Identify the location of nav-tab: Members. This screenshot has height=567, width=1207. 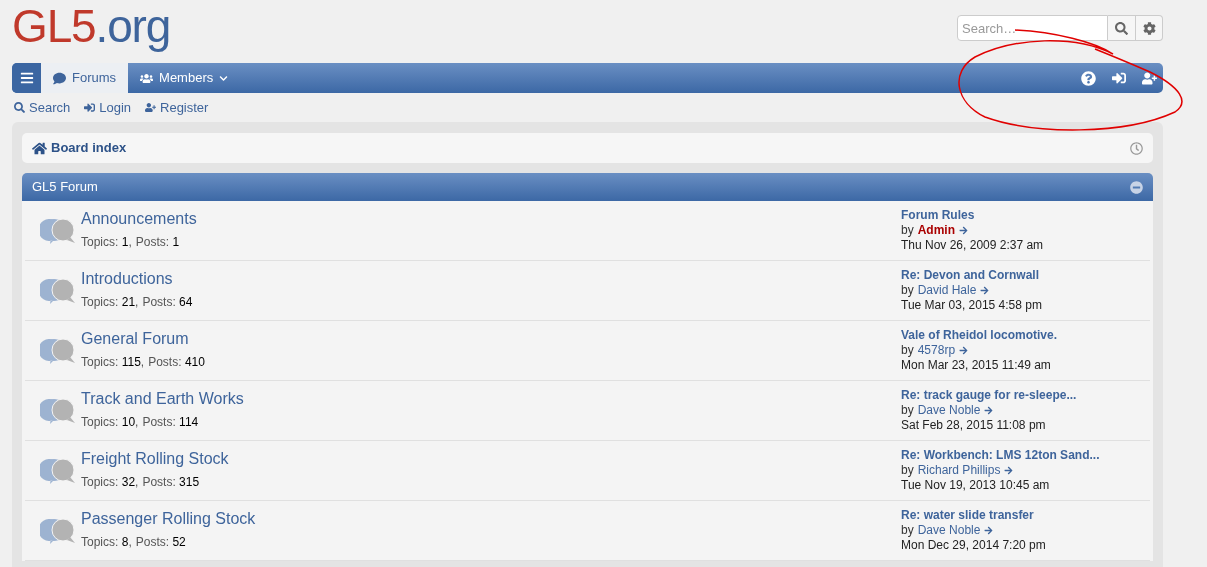
(184, 78).